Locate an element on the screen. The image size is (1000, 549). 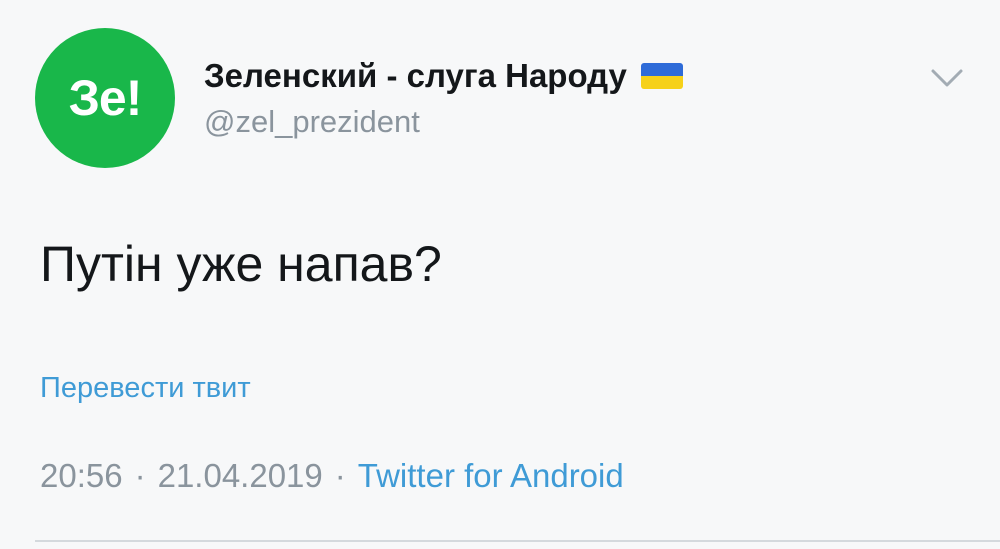
tweet-date: 21.04.2019 is located at coordinates (240, 476).